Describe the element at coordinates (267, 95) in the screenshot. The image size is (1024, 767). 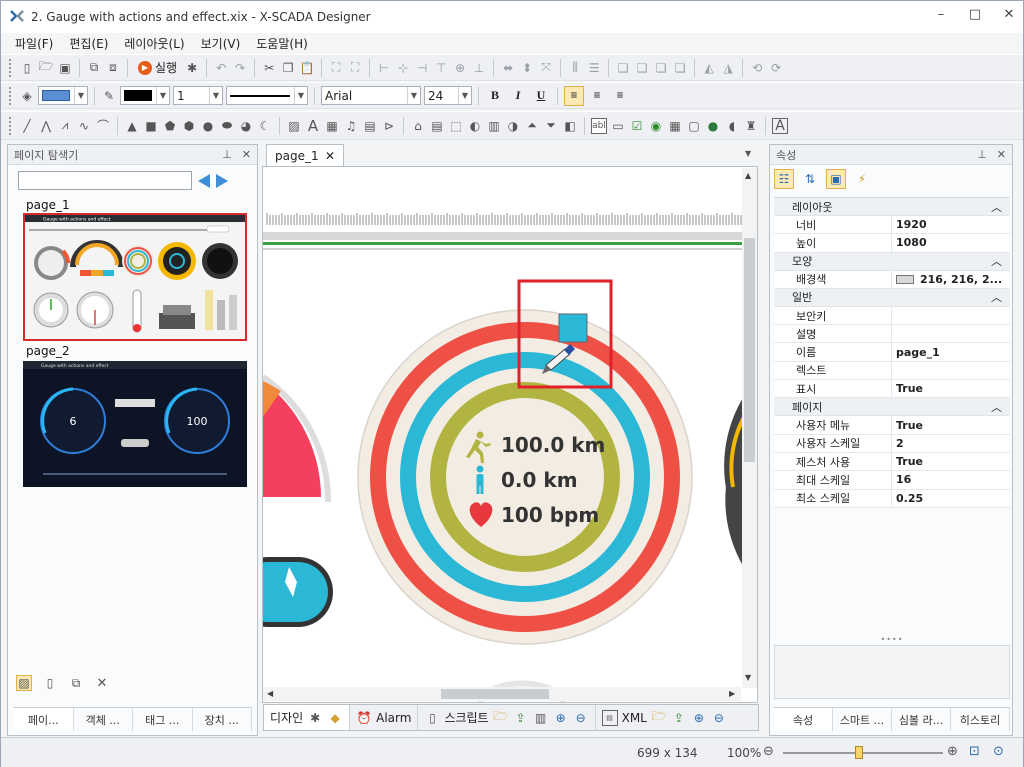
I see `line-style-select: ▼` at that location.